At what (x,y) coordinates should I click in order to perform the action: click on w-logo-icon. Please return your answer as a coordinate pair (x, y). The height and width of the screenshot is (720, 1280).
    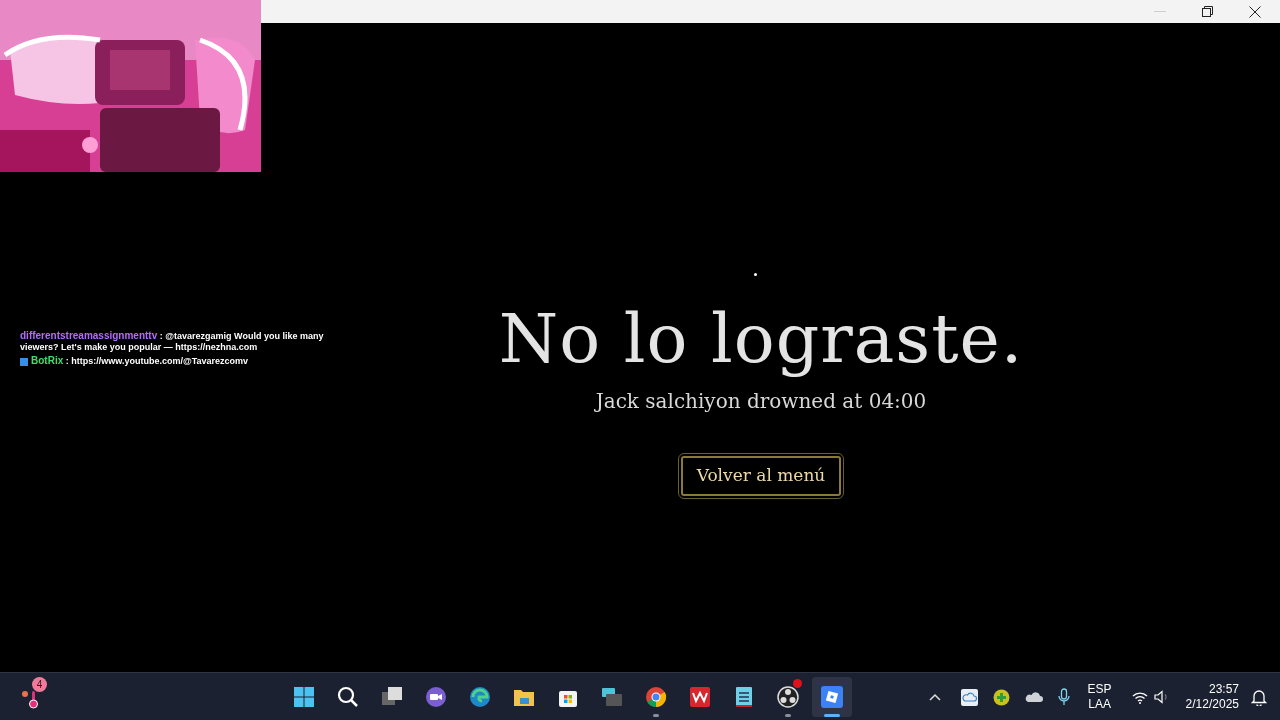
    Looking at the image, I should click on (700, 697).